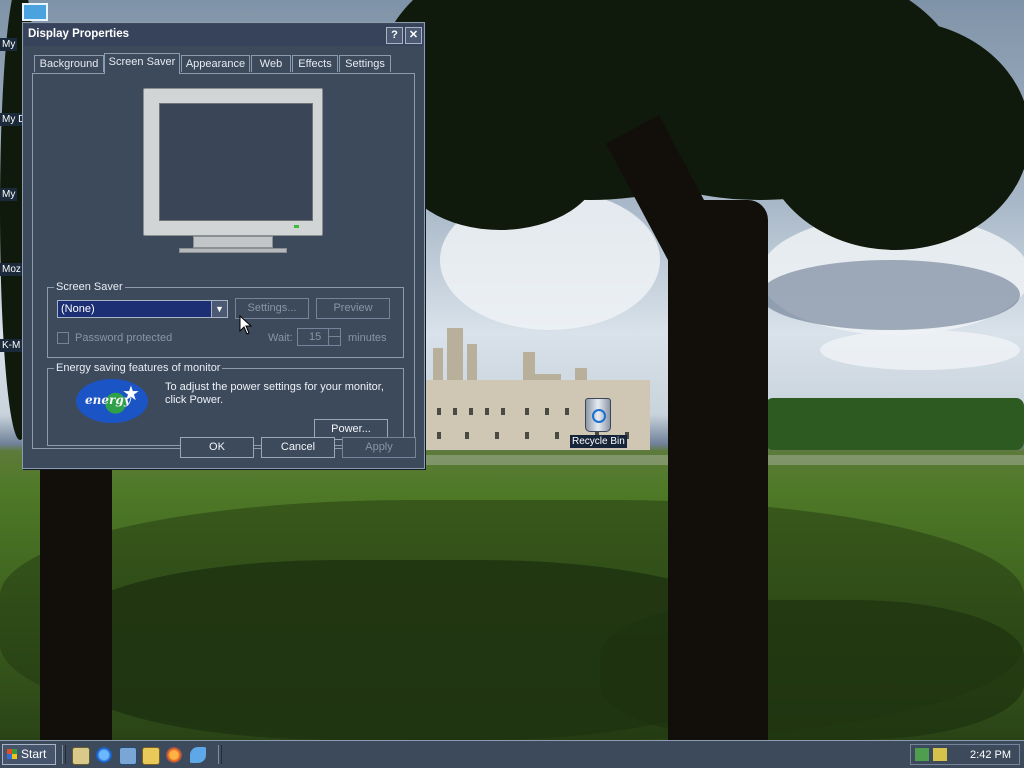  I want to click on recycle-bin: Recycle Bin, so click(598, 423).